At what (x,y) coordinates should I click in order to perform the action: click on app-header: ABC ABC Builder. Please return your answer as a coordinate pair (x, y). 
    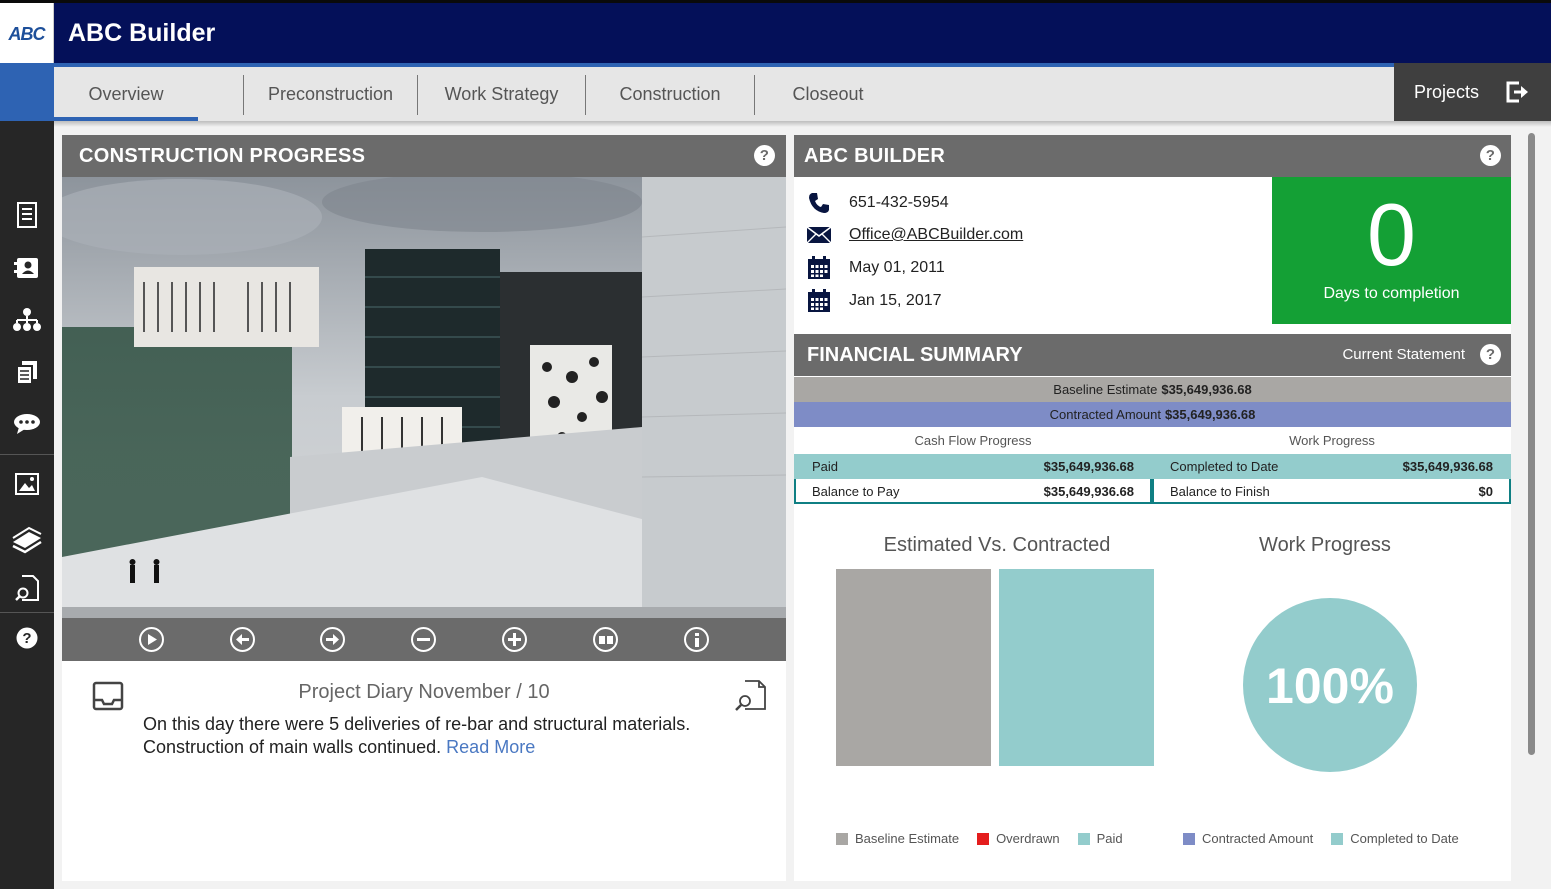
    Looking at the image, I should click on (775, 33).